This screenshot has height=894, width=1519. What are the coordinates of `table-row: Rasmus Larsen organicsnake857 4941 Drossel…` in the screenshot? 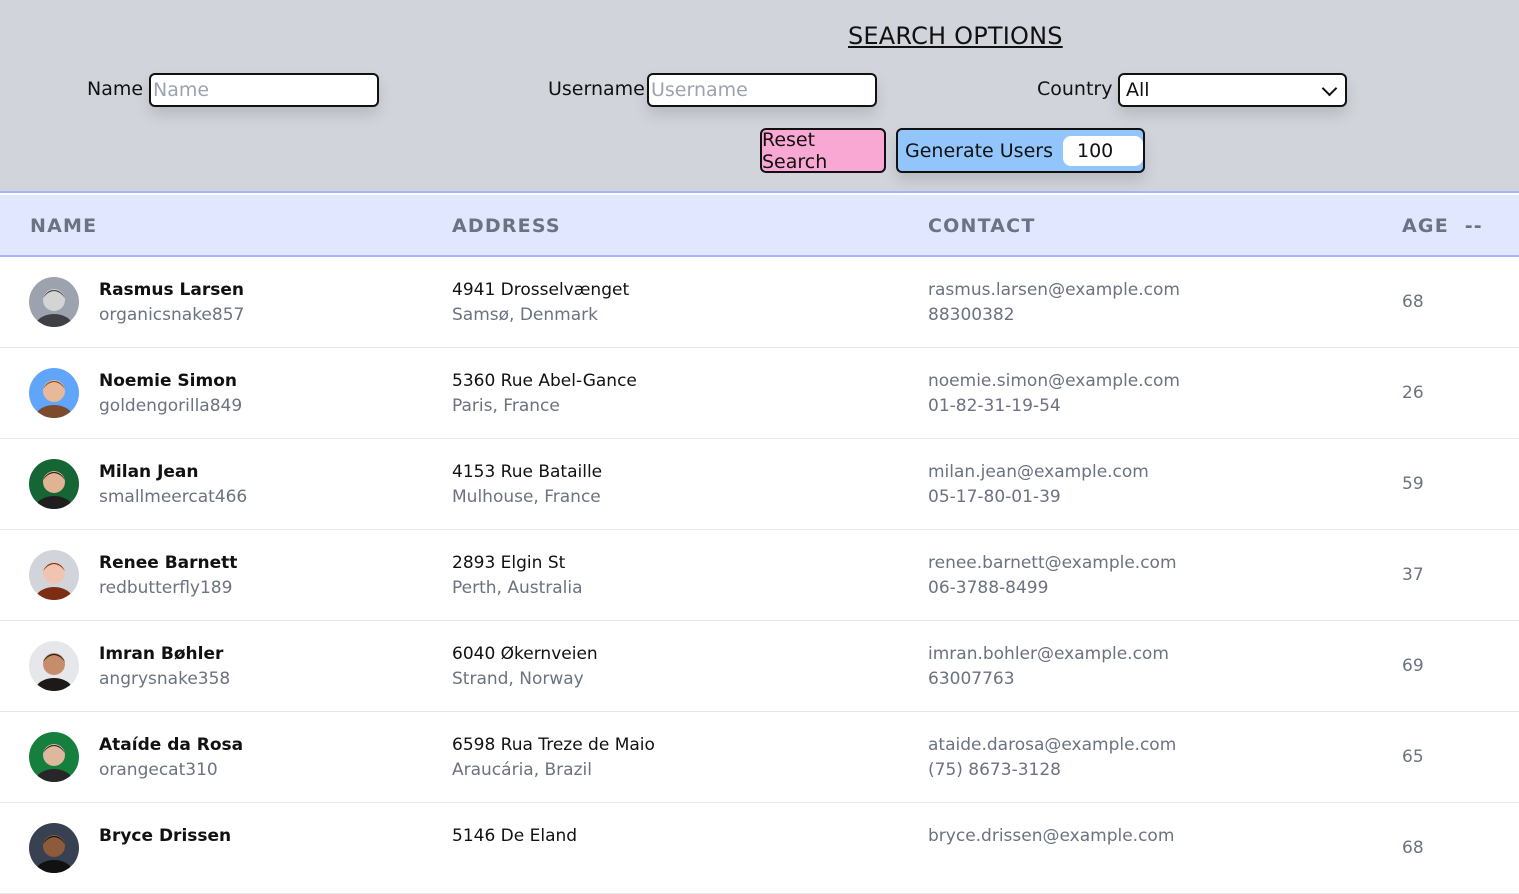 It's located at (759, 302).